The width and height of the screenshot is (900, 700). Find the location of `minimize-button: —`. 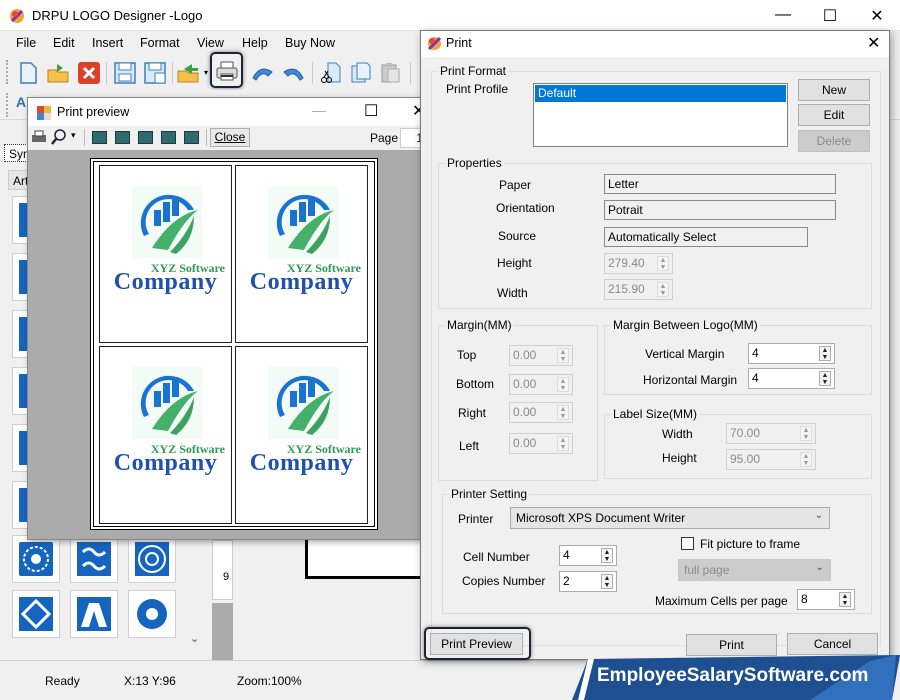

minimize-button: — is located at coordinates (783, 15).